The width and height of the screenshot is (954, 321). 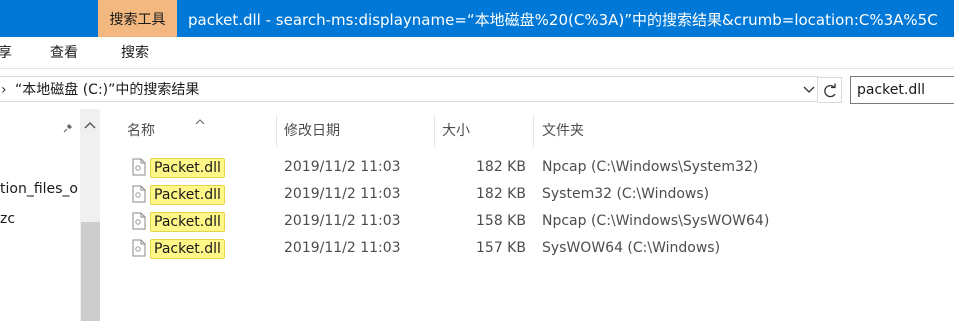 I want to click on scroll-thumb, so click(x=90, y=271).